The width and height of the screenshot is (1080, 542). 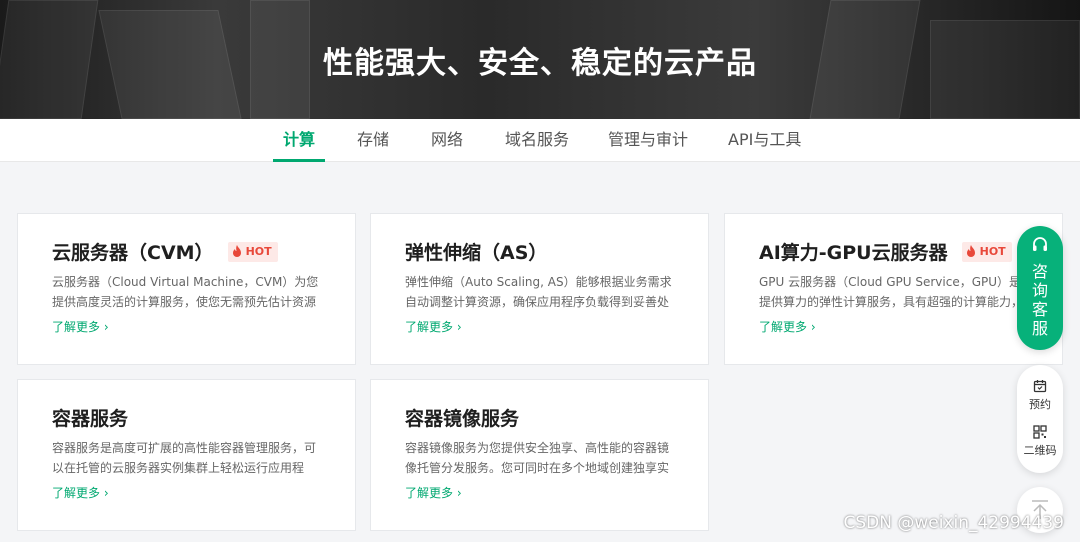 I want to click on reserve-label: 预约, so click(x=1040, y=404).